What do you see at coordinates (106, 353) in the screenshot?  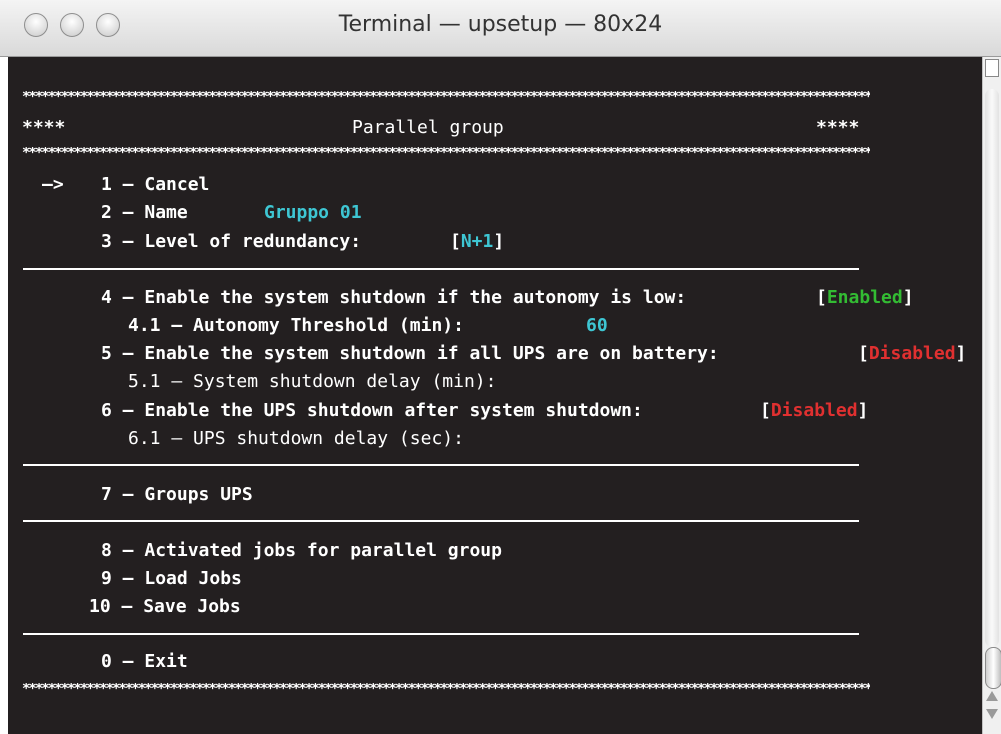 I see `item-number: 5` at bounding box center [106, 353].